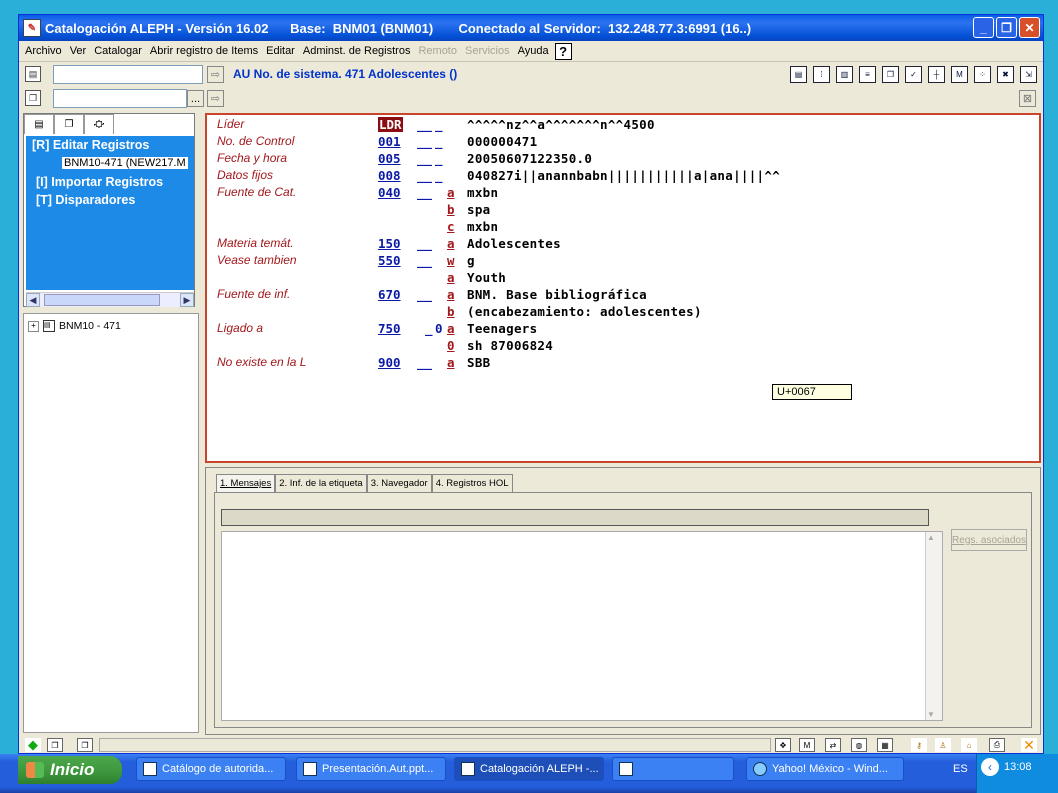  Describe the element at coordinates (584, 311) in the screenshot. I see `field-value: (encabezamiento: adolescentes)` at that location.